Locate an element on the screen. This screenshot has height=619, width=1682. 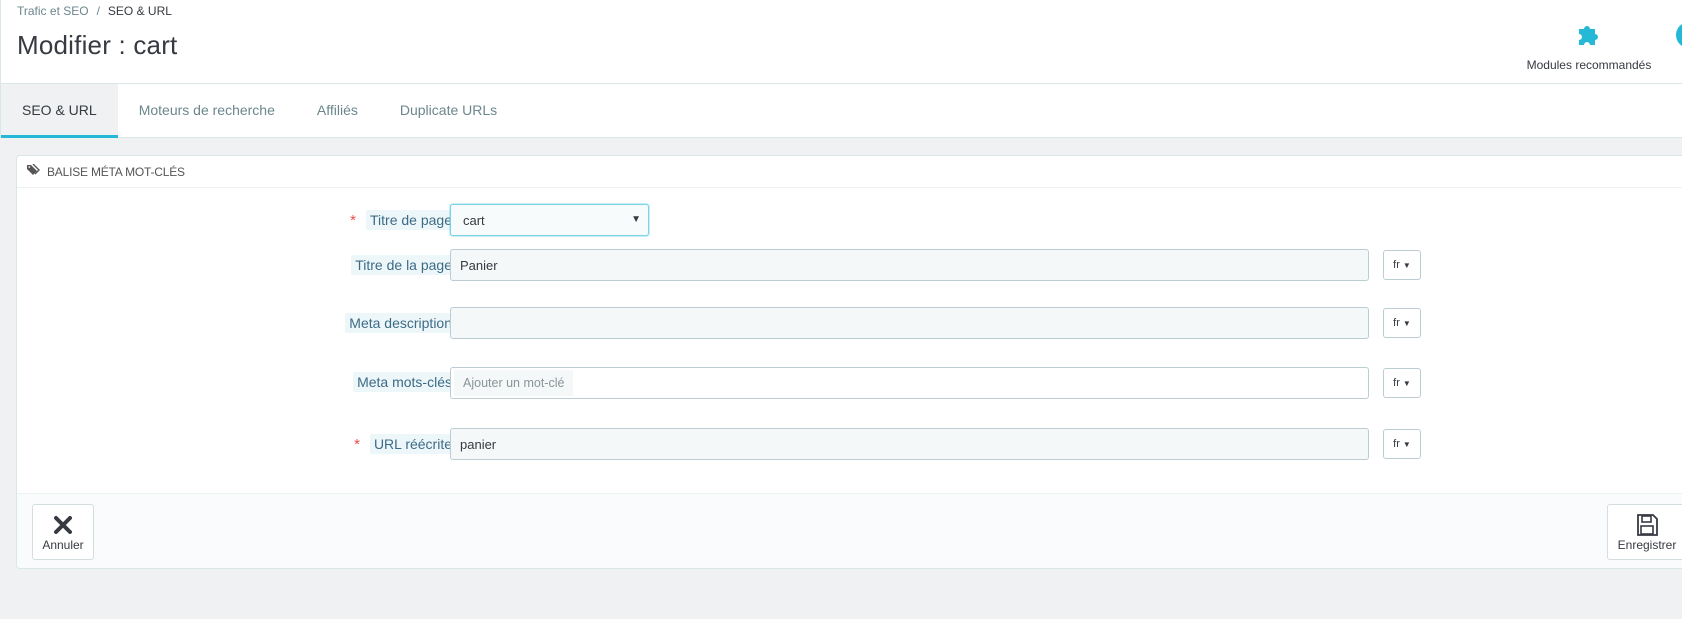
breadcrumb-current: SEO & URL is located at coordinates (139, 11).